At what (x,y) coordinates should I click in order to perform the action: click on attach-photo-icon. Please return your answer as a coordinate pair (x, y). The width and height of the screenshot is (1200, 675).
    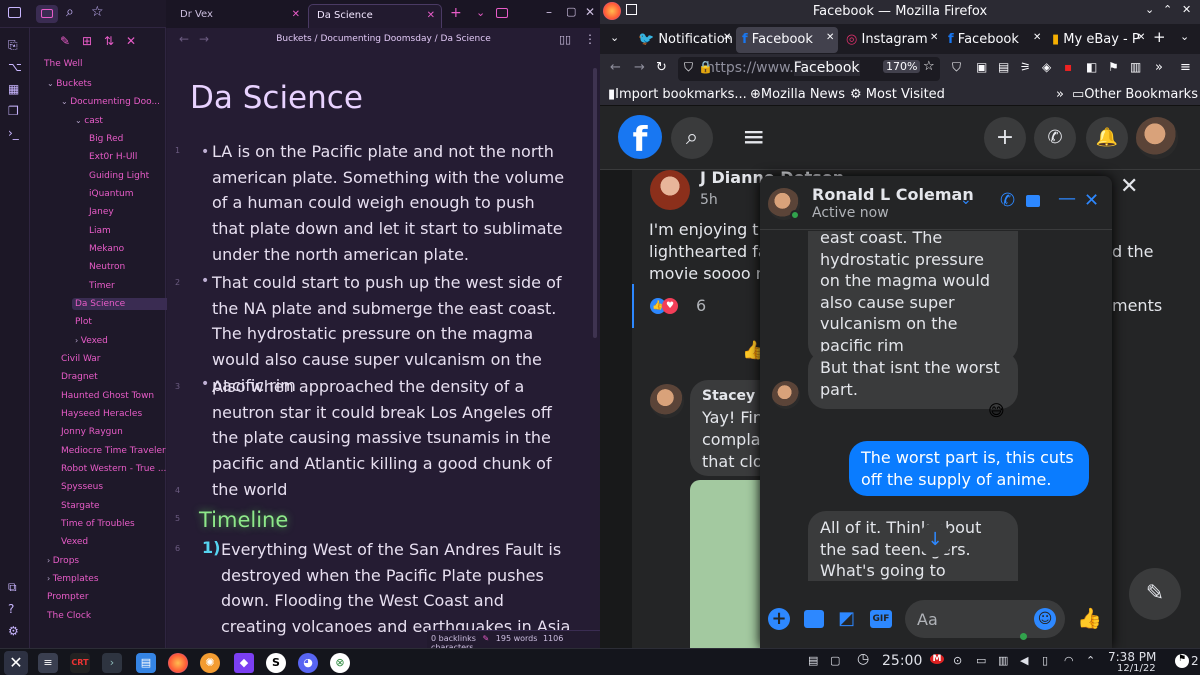
    Looking at the image, I should click on (814, 619).